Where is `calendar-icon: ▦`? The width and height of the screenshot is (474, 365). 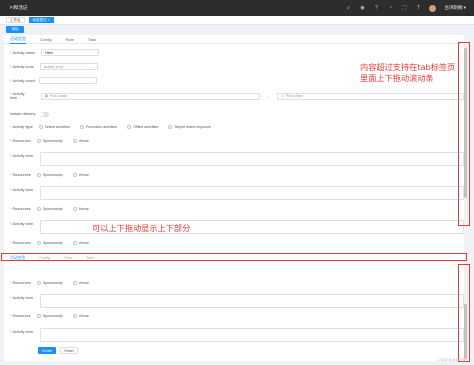
calendar-icon: ▦ is located at coordinates (46, 96).